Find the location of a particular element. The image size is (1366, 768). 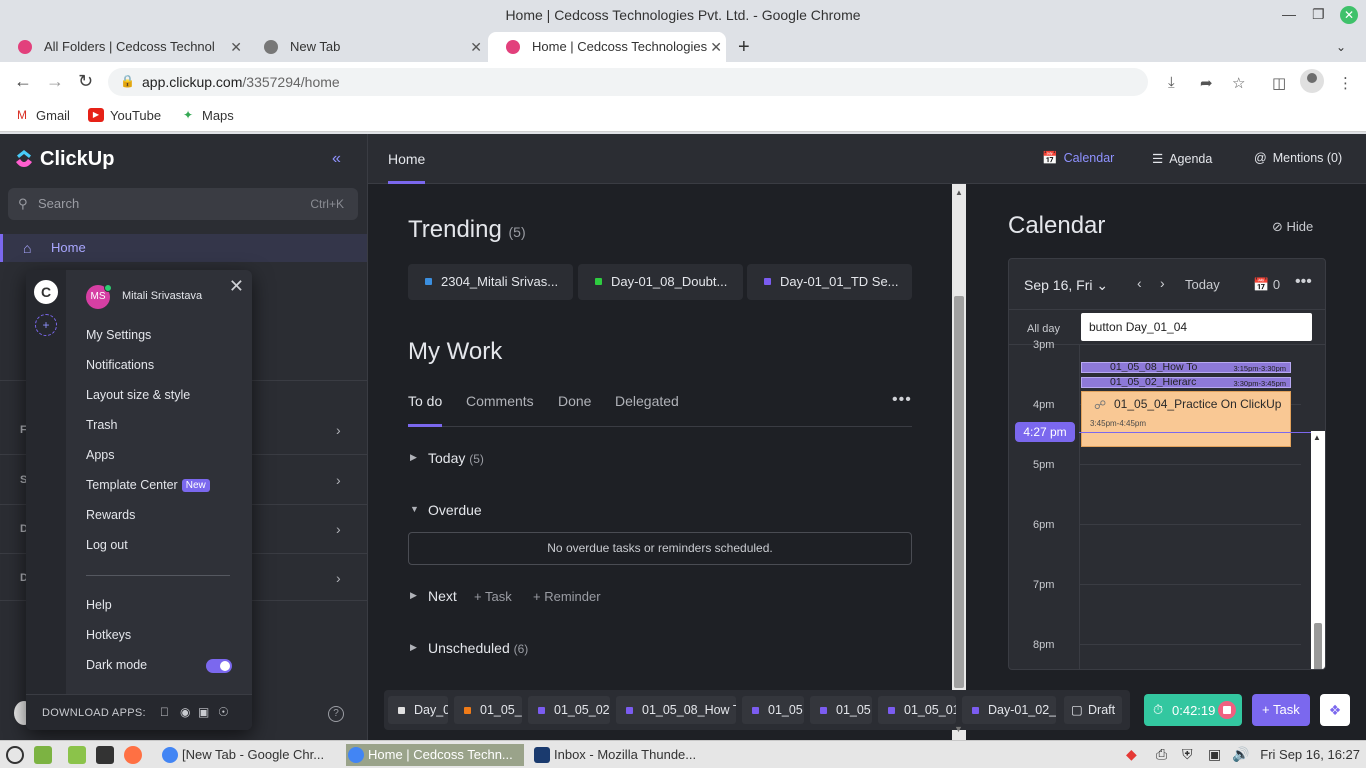

desktop-icon: ▣ is located at coordinates (203, 712).